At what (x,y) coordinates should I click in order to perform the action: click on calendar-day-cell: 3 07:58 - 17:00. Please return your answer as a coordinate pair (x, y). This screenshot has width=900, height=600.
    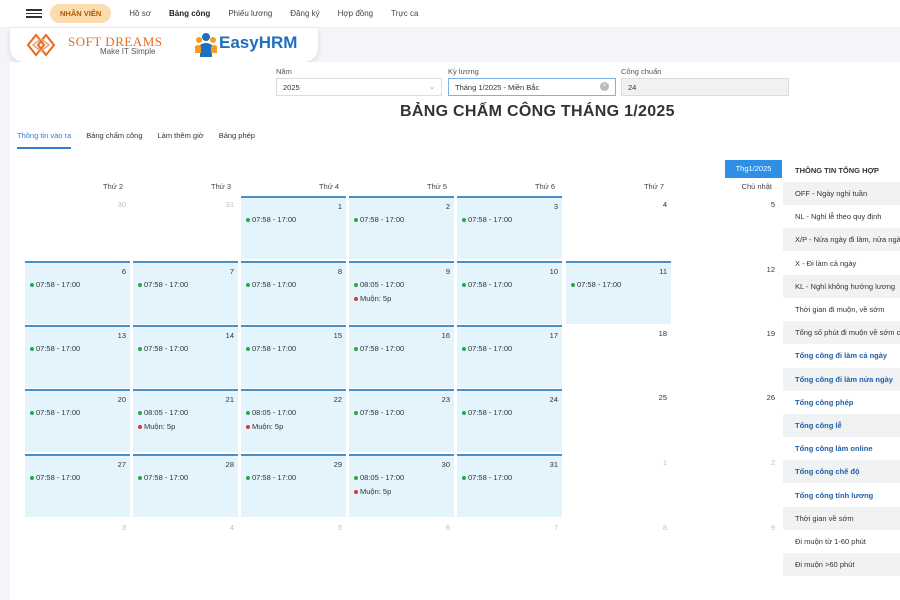
    Looking at the image, I should click on (509, 227).